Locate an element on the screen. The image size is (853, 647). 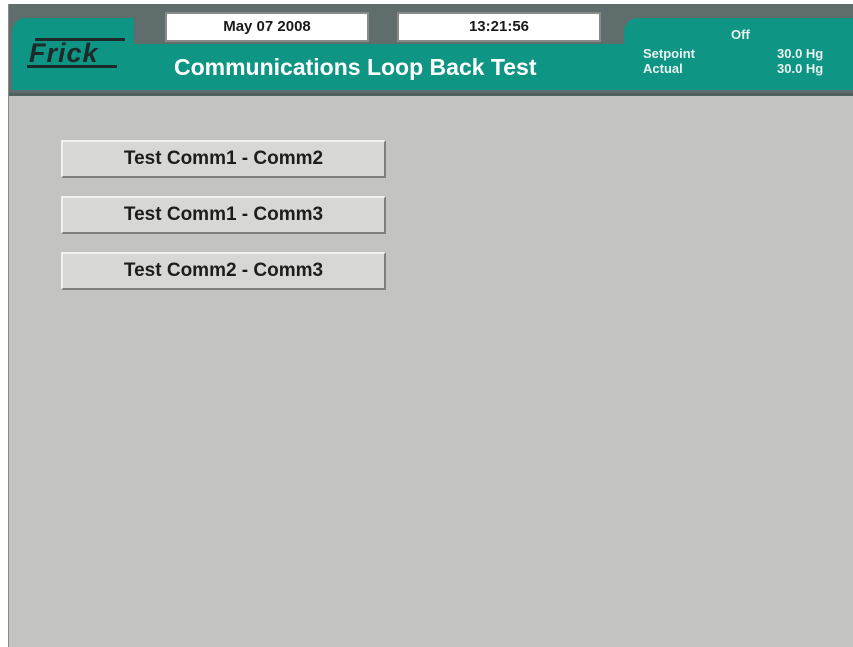
test-comm1-comm2-button: Test Comm1 - Comm2 is located at coordinates (223, 159).